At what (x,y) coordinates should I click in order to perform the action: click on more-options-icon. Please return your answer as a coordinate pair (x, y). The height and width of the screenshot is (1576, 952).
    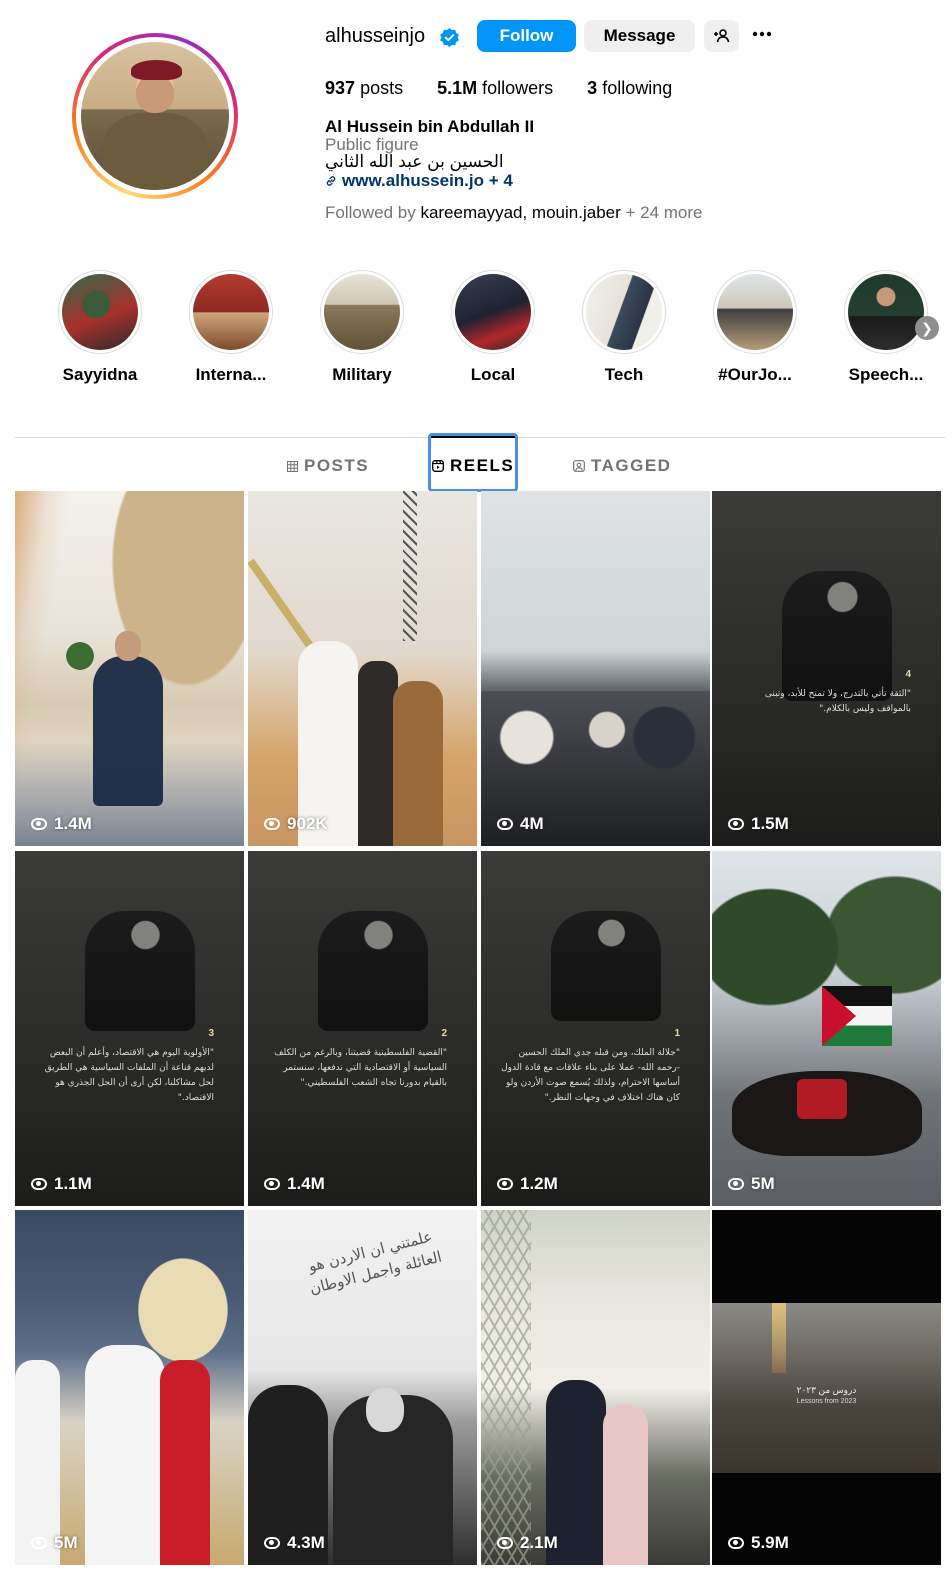
    Looking at the image, I should click on (762, 34).